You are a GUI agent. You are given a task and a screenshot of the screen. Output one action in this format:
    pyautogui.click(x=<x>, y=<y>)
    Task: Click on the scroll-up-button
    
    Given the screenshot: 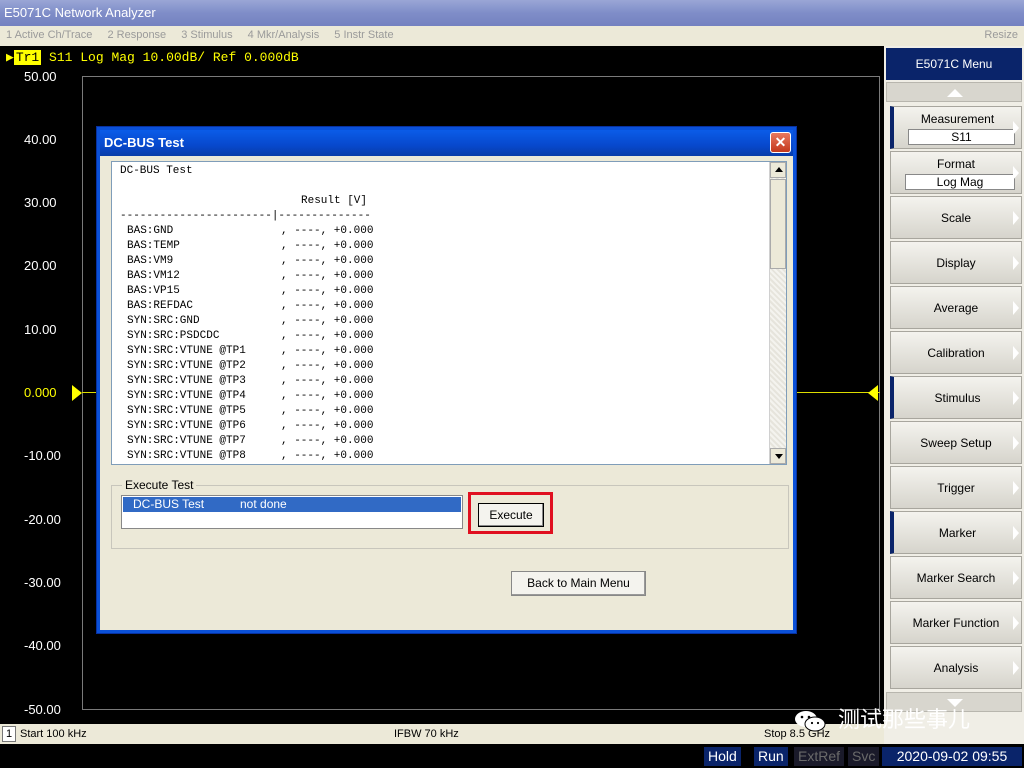 What is the action you would take?
    pyautogui.click(x=778, y=170)
    